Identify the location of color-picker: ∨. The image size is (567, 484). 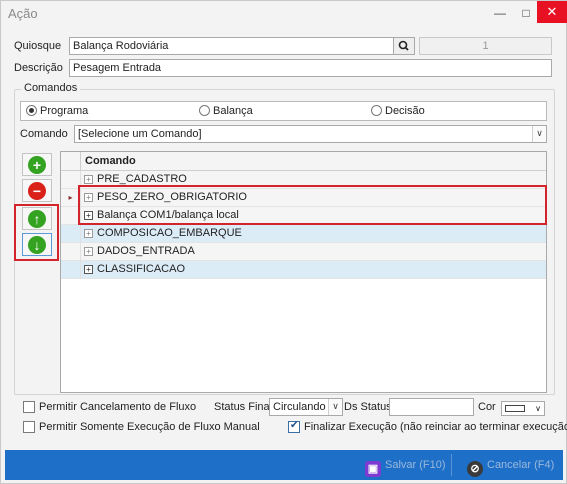
(523, 408).